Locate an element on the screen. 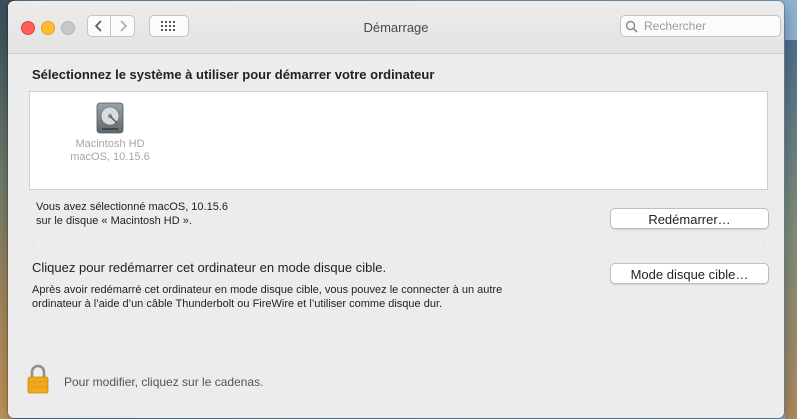 Image resolution: width=797 pixels, height=419 pixels. disk-name: Macintosh HD is located at coordinates (110, 144).